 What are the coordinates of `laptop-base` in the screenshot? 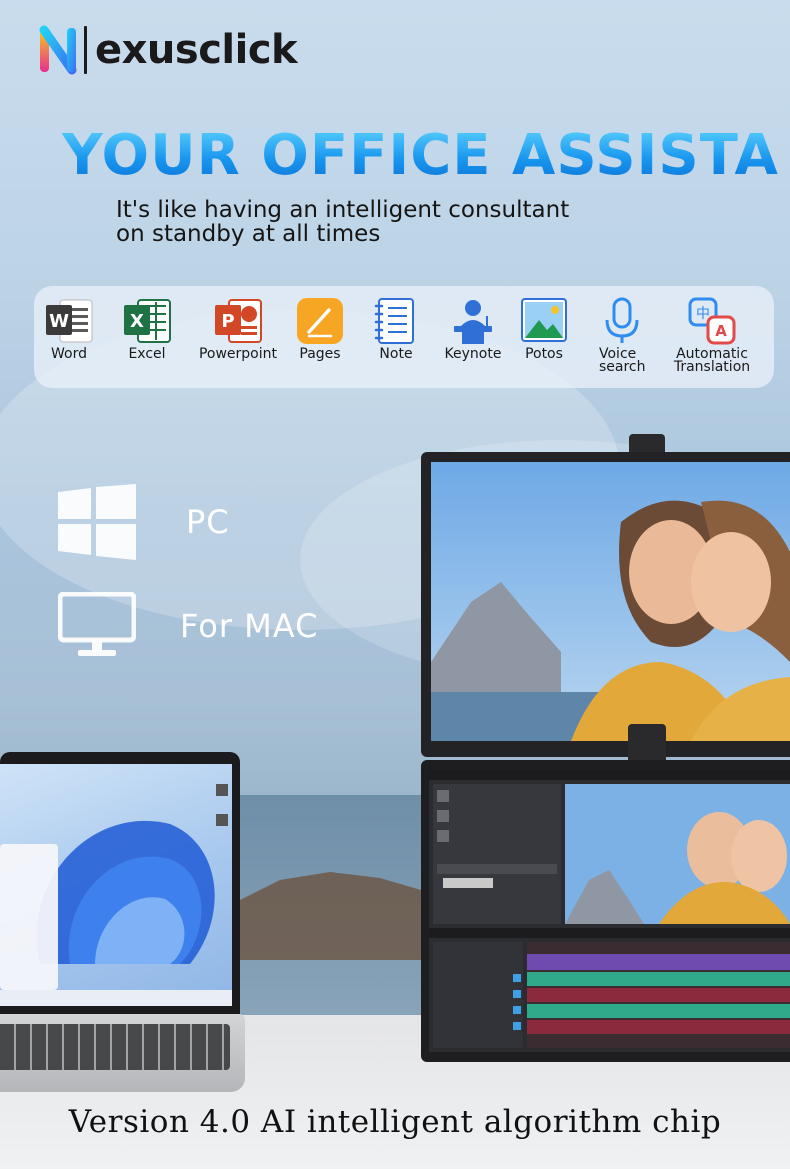 It's located at (122, 1053).